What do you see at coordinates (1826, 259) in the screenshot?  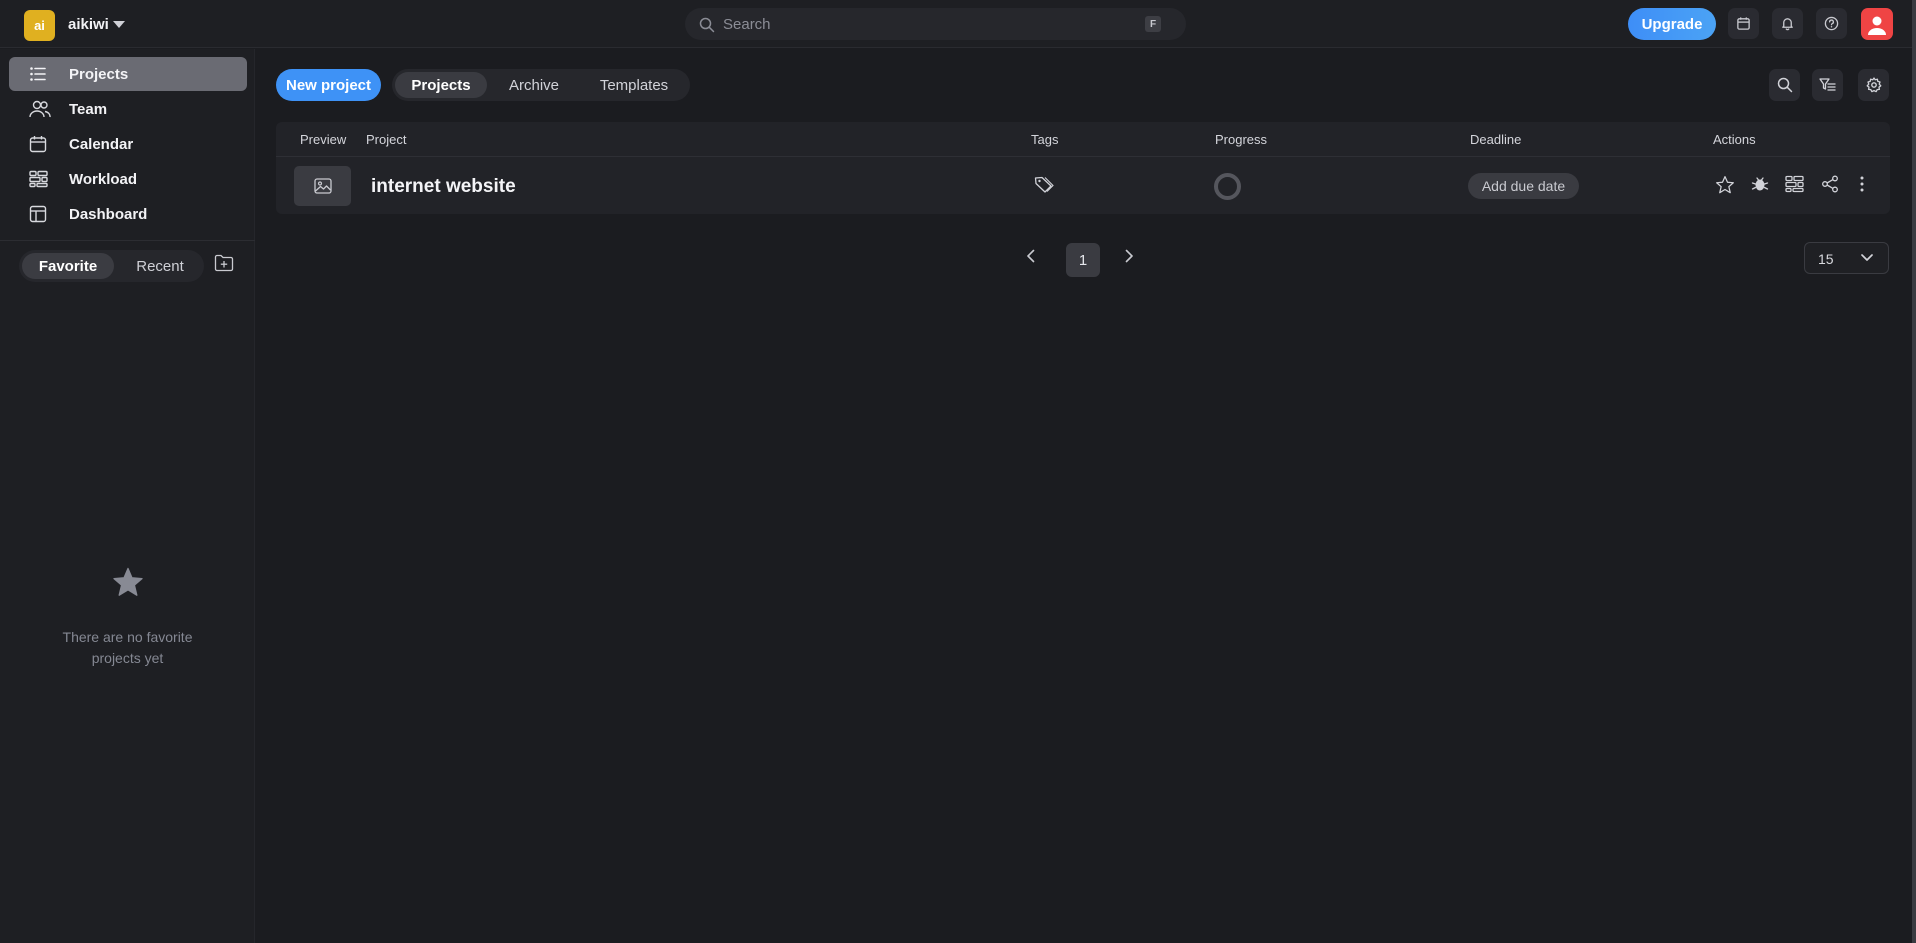 I see `per-page-value: 15` at bounding box center [1826, 259].